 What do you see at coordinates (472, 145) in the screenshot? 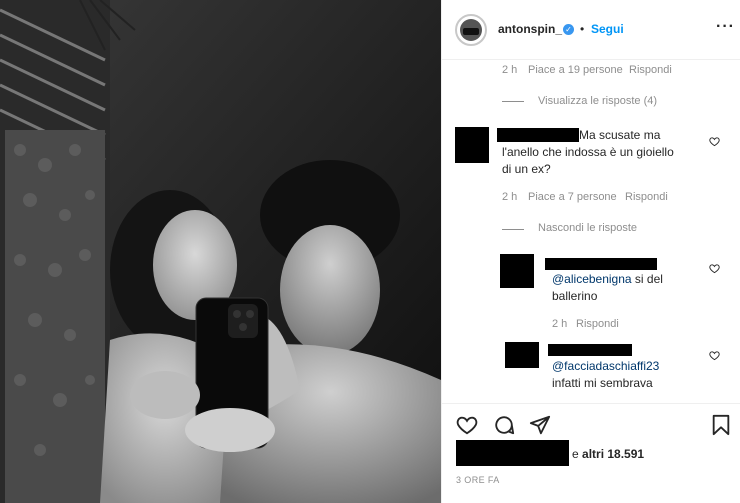
I see `commenter-avatar-redacted` at bounding box center [472, 145].